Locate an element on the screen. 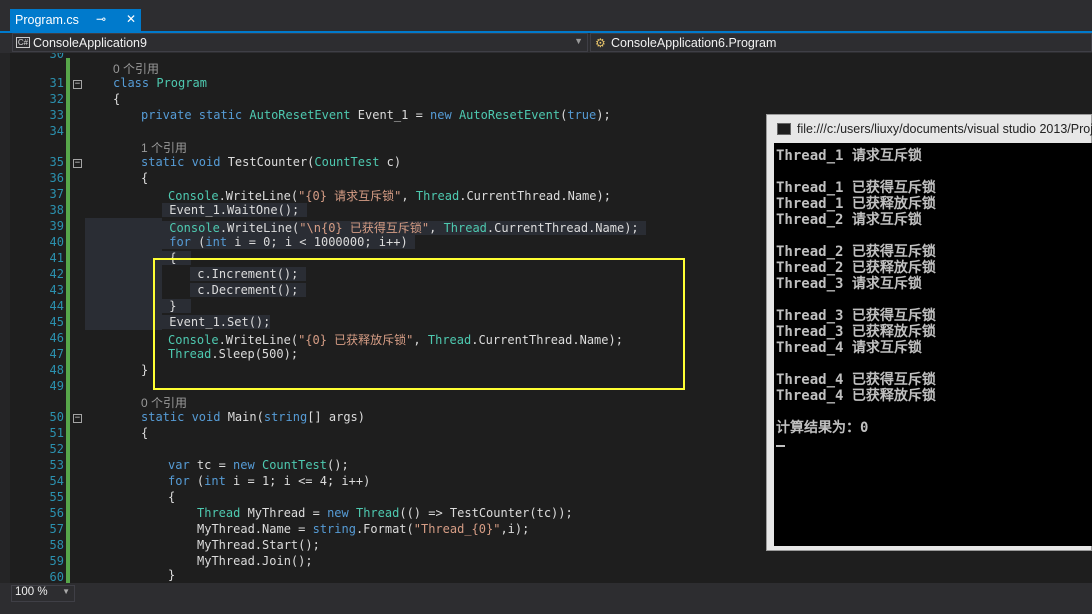 Image resolution: width=1092 pixels, height=614 pixels. line-number: 43 is located at coordinates (56, 290).